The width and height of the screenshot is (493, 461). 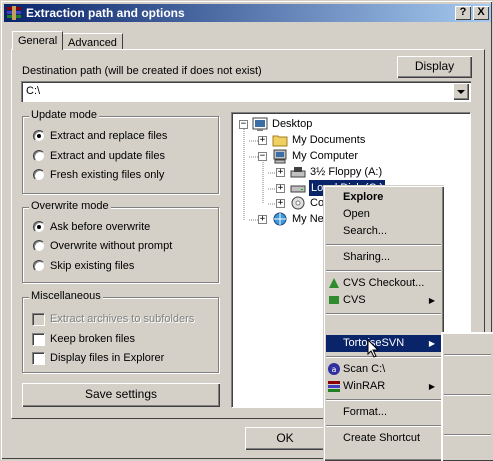 I want to click on desktop-icon, so click(x=260, y=124).